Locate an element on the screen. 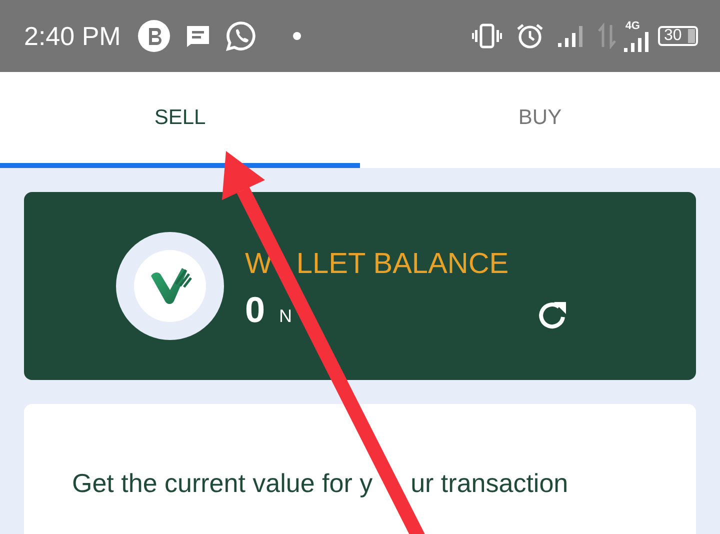 The image size is (720, 534). info-text: Get the current value for y is located at coordinates (222, 483).